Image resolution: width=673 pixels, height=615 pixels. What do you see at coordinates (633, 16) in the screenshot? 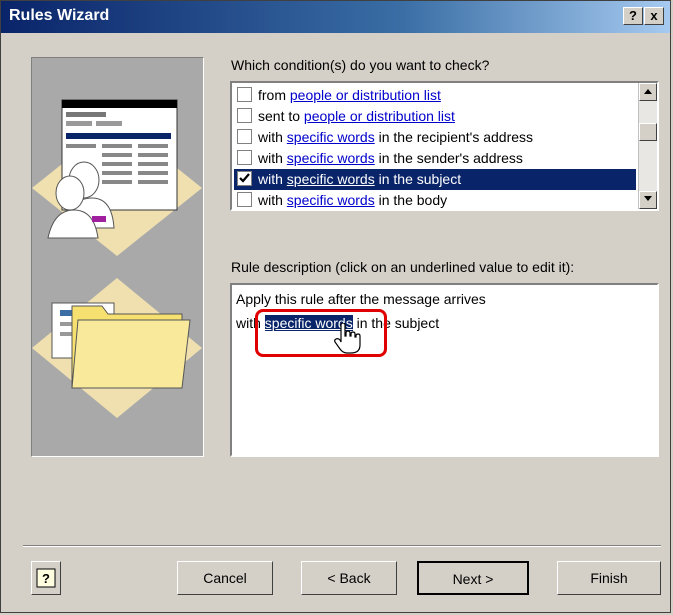
I see `help-title-button: ?` at bounding box center [633, 16].